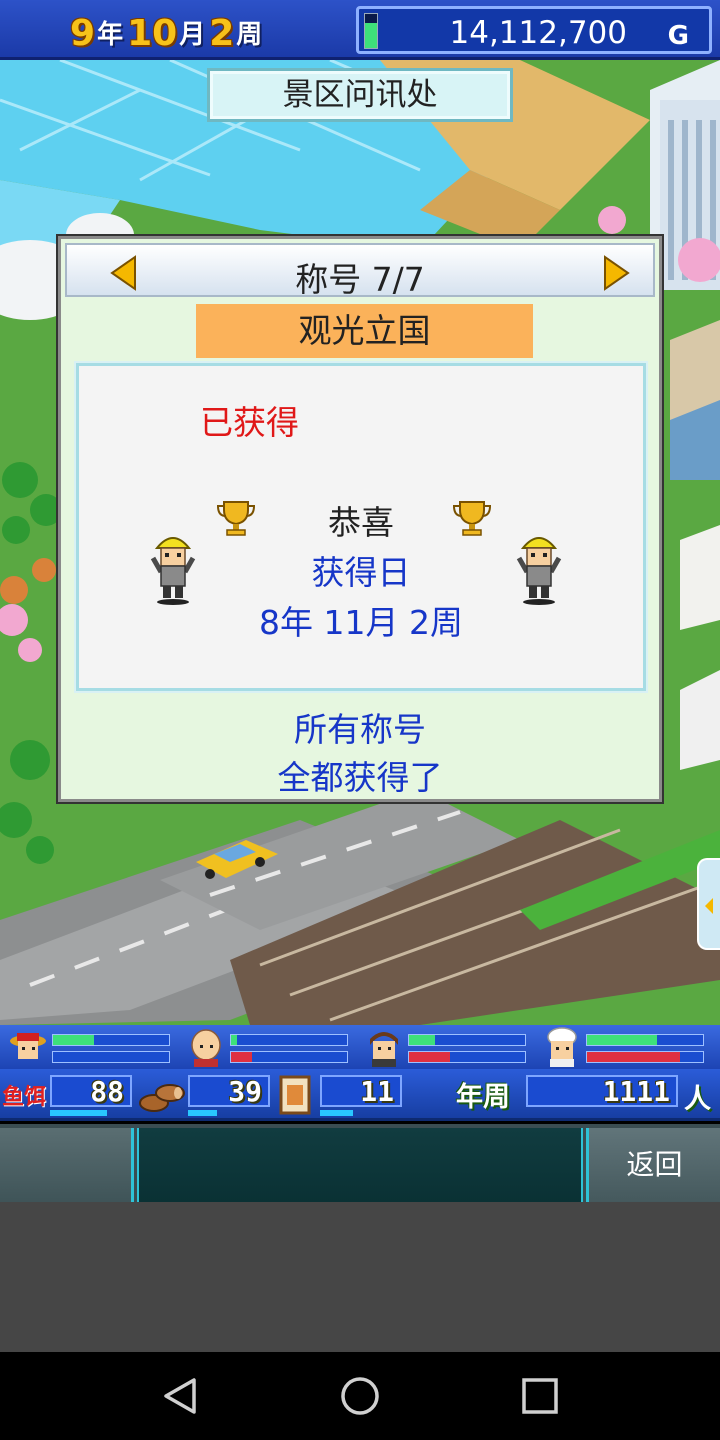 This screenshot has height=1440, width=720. Describe the element at coordinates (192, 35) in the screenshot. I see `month-unit: 月` at that location.